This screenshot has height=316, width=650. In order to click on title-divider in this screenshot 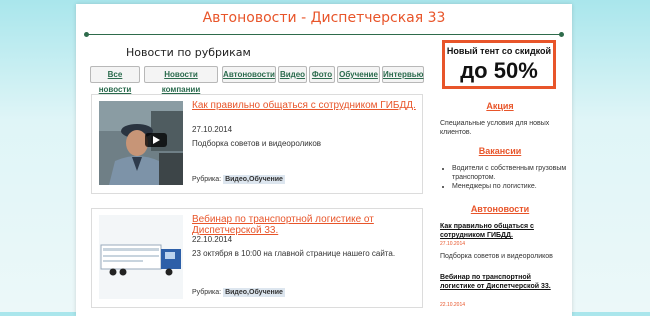, I will do `click(324, 34)`.